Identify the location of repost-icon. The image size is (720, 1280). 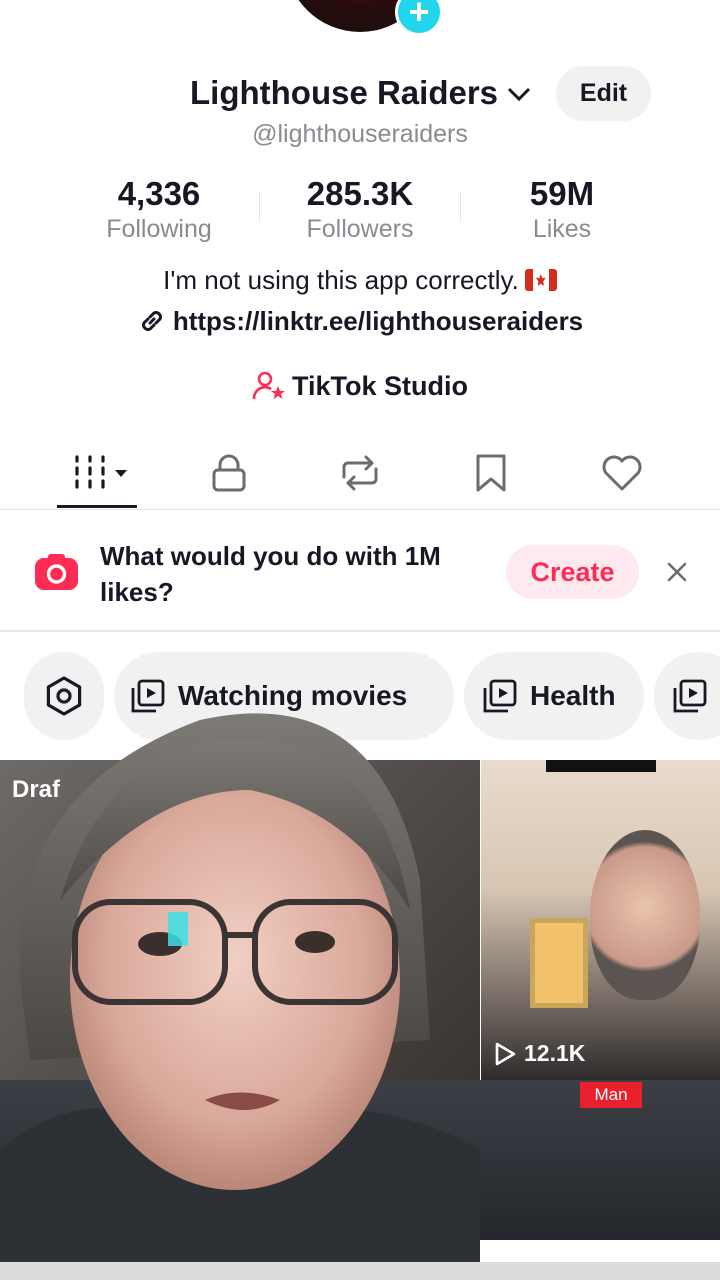
(359, 473).